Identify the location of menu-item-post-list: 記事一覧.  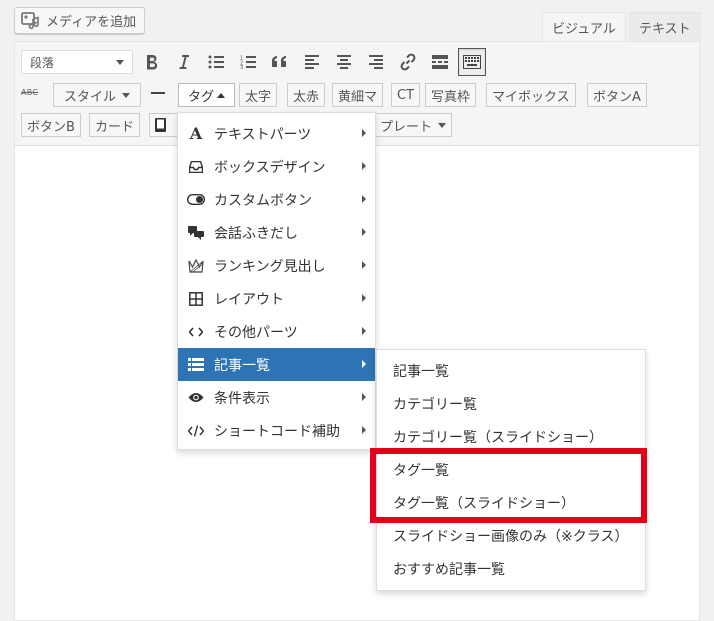
(276, 364).